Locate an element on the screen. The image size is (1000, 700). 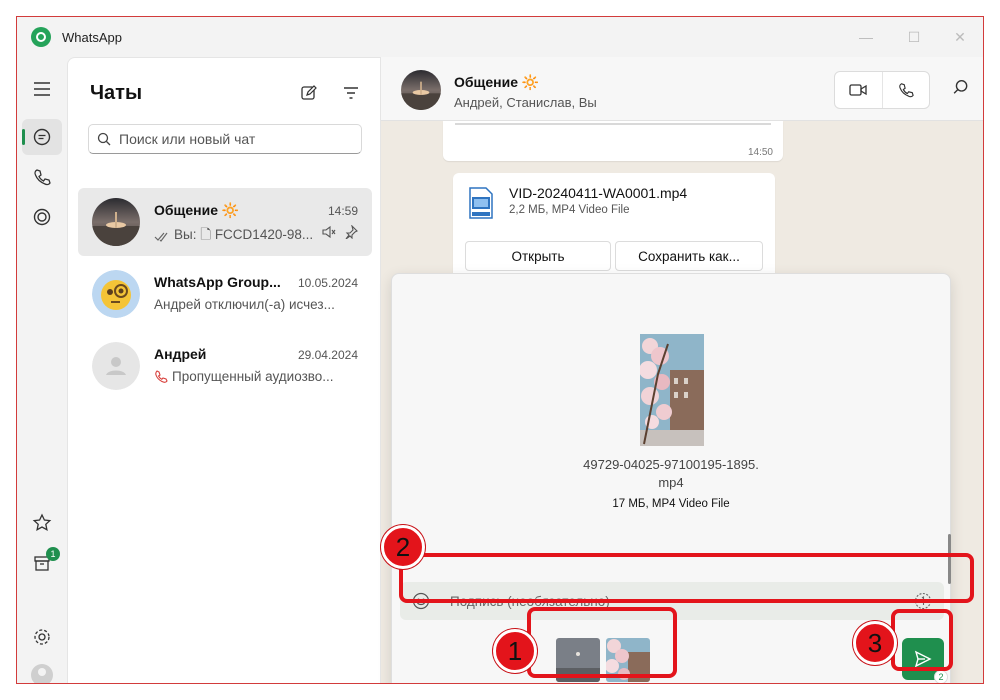
nav-archive: 1 is located at coordinates (42, 563).